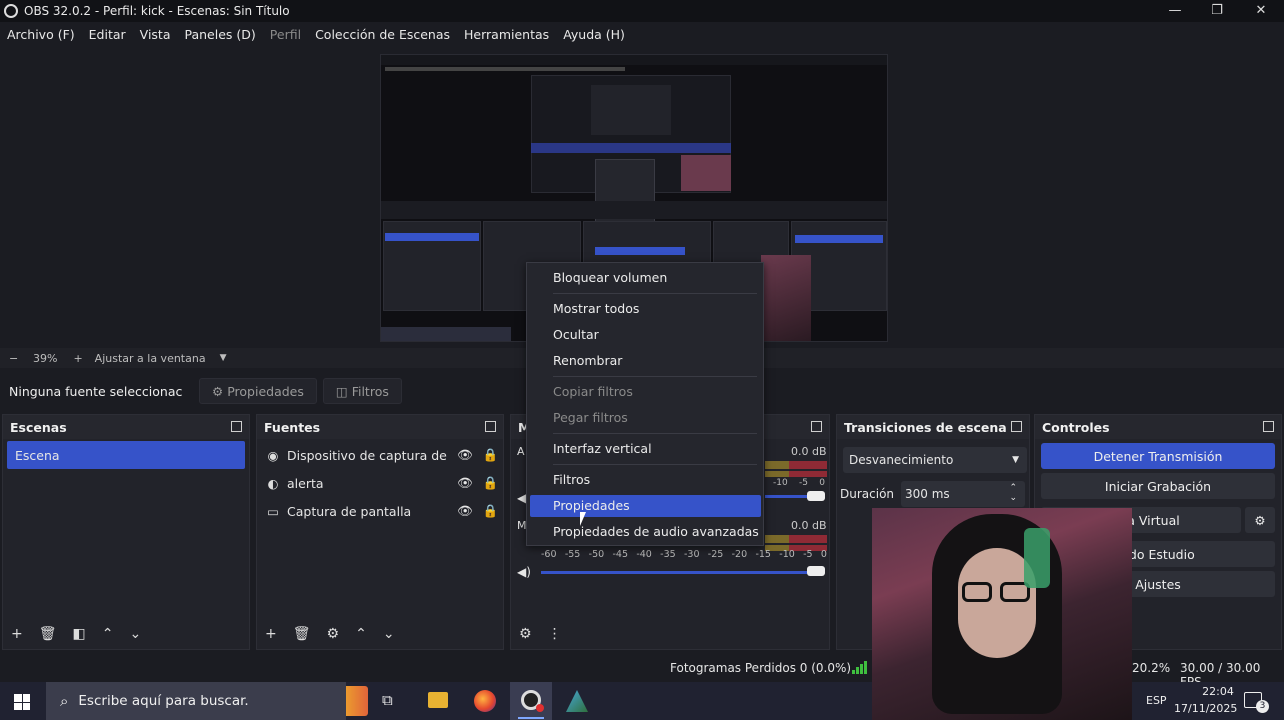  I want to click on properties-button: ⚙ Propiedades, so click(258, 391).